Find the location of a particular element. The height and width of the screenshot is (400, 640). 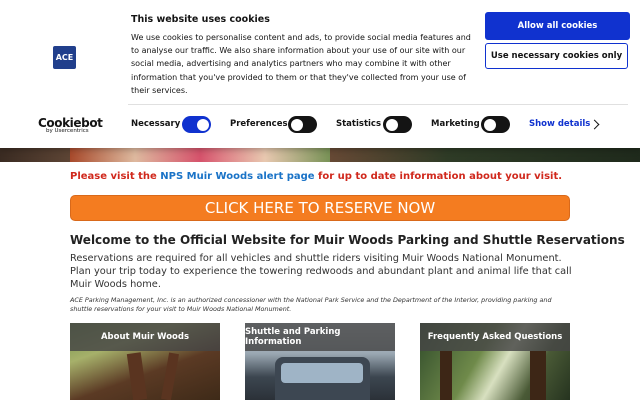

cookie-title: This website uses cookies is located at coordinates (200, 19).